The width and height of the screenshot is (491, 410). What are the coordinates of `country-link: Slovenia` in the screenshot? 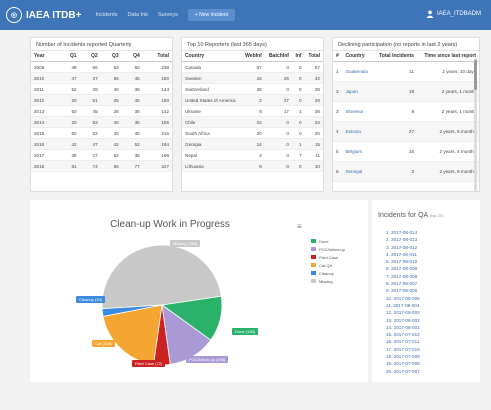 It's located at (358, 111).